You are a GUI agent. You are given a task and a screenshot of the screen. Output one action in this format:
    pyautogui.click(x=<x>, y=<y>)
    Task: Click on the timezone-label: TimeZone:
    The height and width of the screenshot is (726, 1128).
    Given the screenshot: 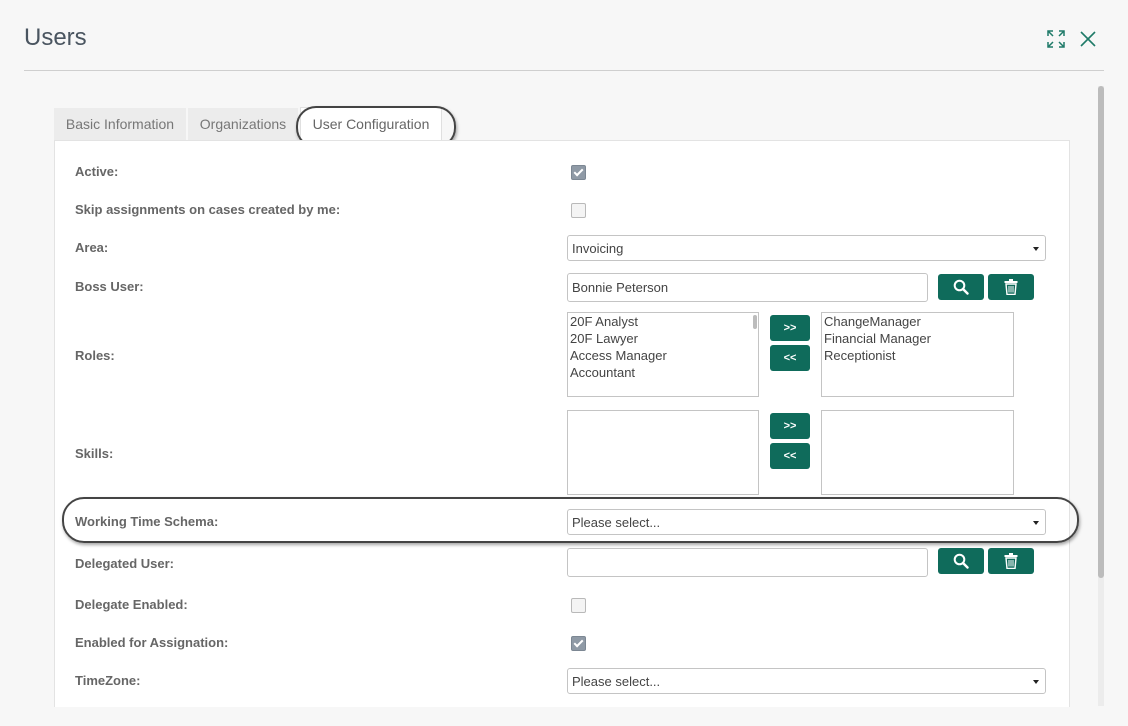 What is the action you would take?
    pyautogui.click(x=108, y=680)
    